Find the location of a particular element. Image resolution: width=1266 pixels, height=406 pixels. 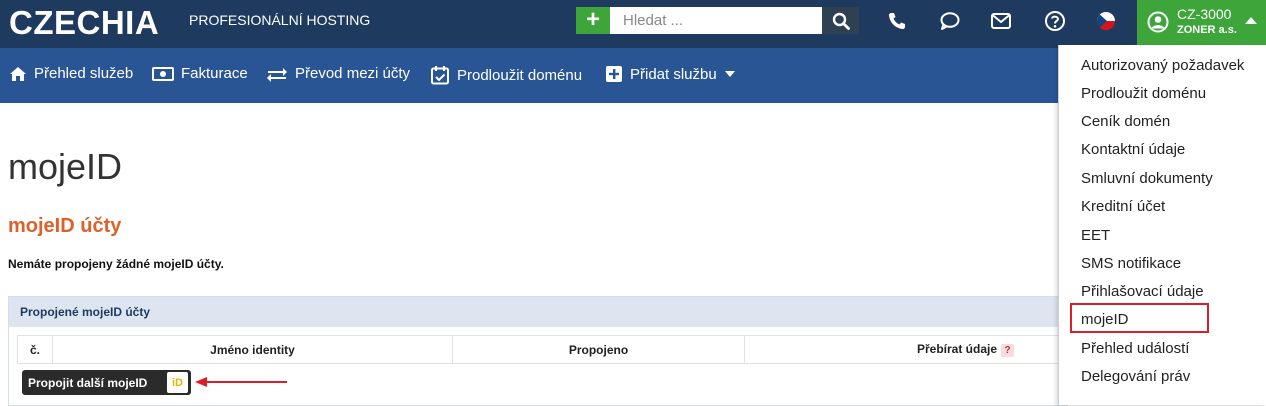

section-title: mojeID účty is located at coordinates (65, 226).